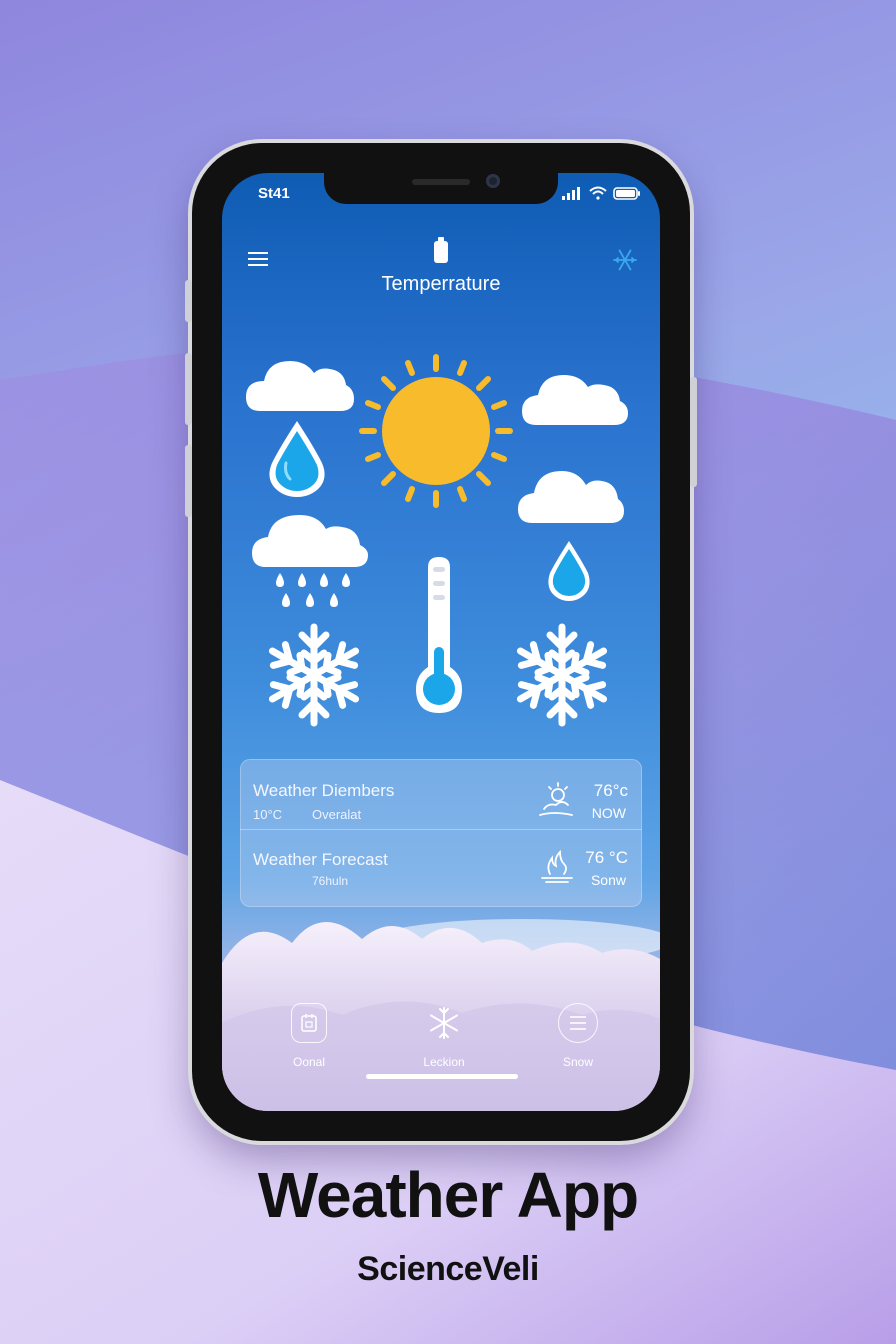  What do you see at coordinates (625, 260) in the screenshot?
I see `snowflake-settings-icon` at bounding box center [625, 260].